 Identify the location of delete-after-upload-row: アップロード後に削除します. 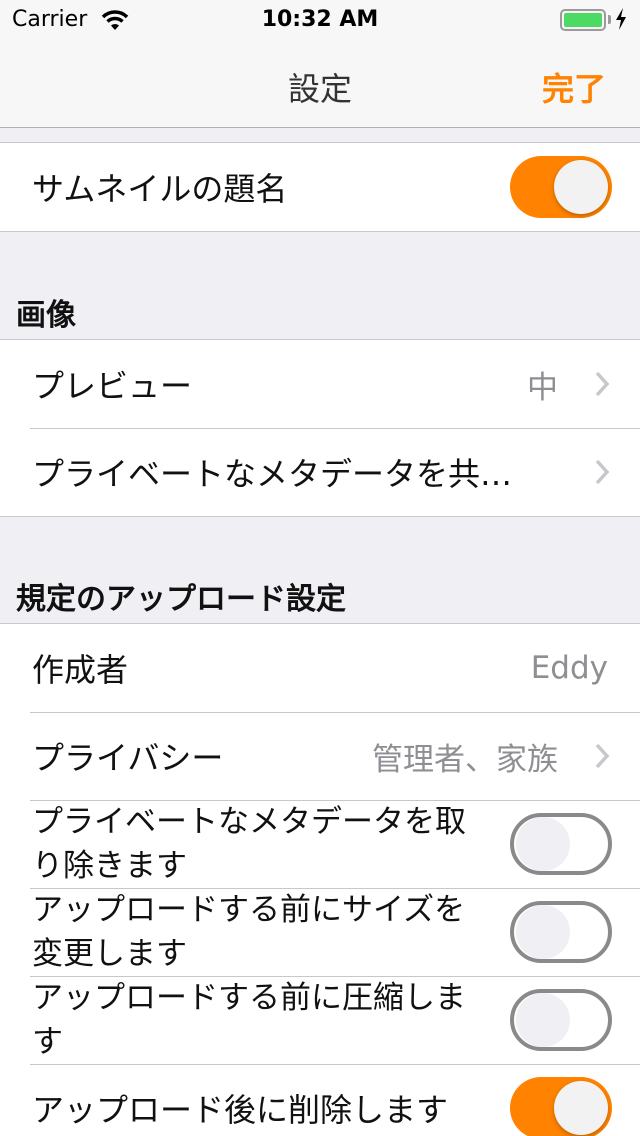
(320, 1100).